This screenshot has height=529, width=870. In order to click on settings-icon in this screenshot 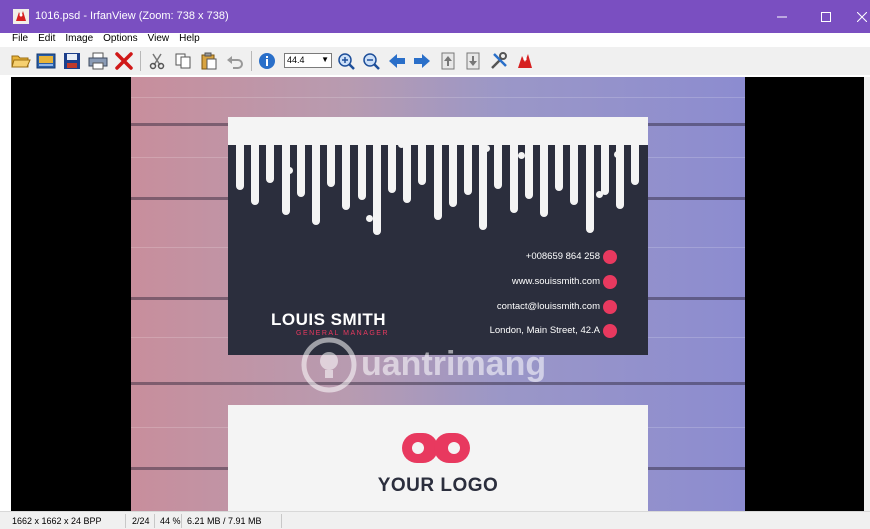, I will do `click(499, 60)`.